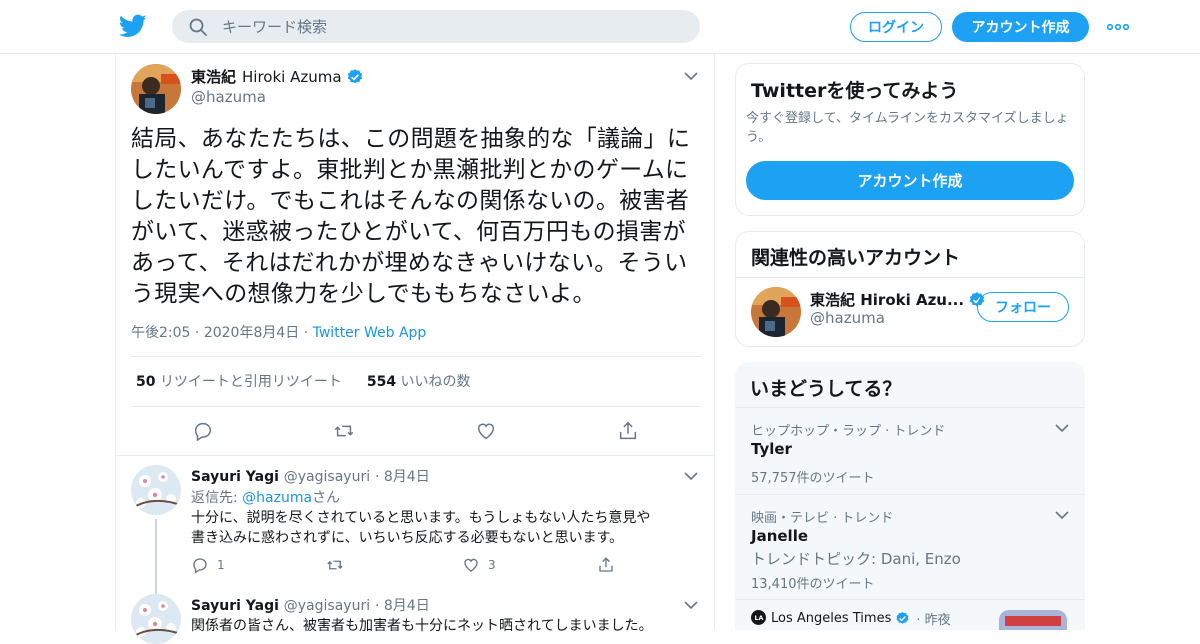 The image size is (1200, 644). What do you see at coordinates (848, 431) in the screenshot?
I see `trend-category: ヒップホップ・ラップ · トレンド` at bounding box center [848, 431].